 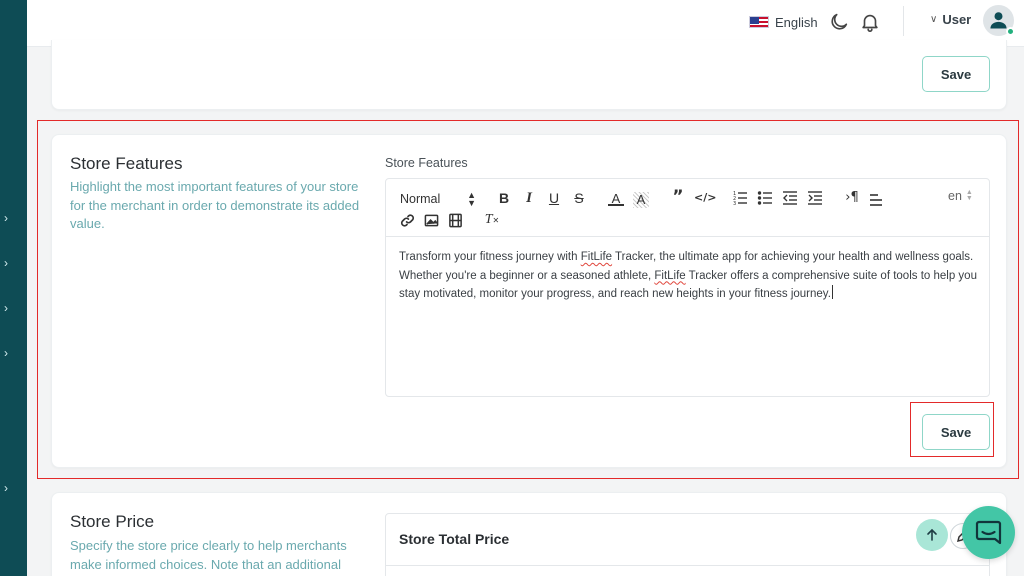 What do you see at coordinates (529, 198) in the screenshot?
I see `italic-icon: I` at bounding box center [529, 198].